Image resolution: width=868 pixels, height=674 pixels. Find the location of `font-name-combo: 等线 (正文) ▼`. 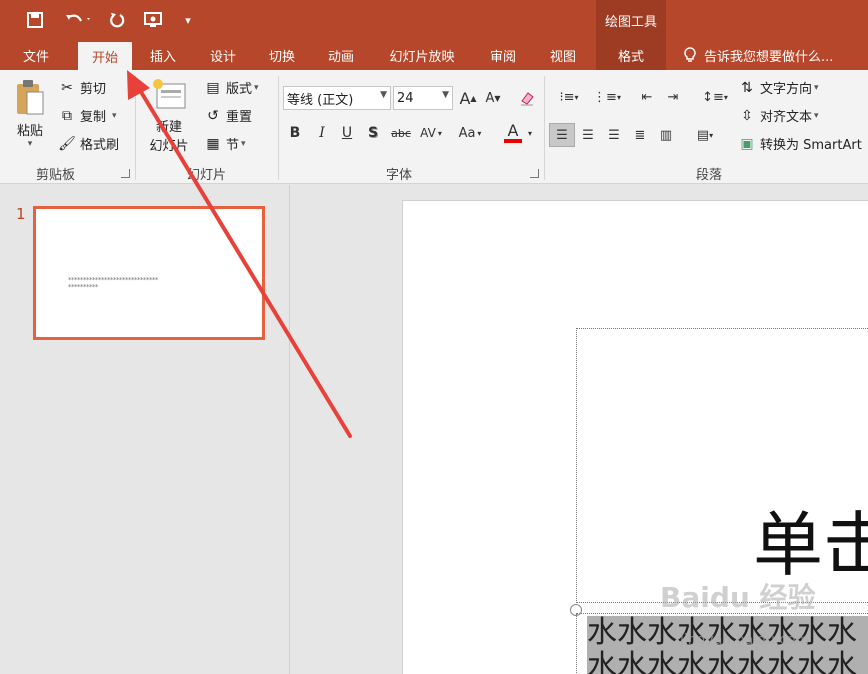

font-name-combo: 等线 (正文) ▼ is located at coordinates (337, 98).